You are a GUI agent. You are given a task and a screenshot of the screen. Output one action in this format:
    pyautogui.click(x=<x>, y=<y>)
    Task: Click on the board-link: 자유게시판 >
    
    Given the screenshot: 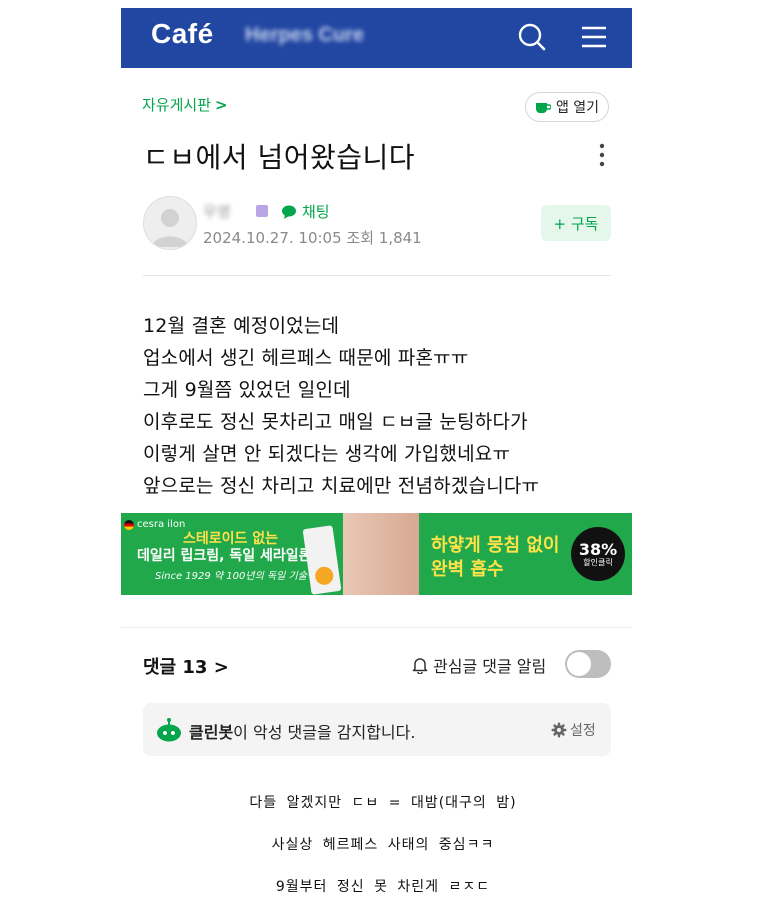 What is the action you would take?
    pyautogui.click(x=185, y=104)
    